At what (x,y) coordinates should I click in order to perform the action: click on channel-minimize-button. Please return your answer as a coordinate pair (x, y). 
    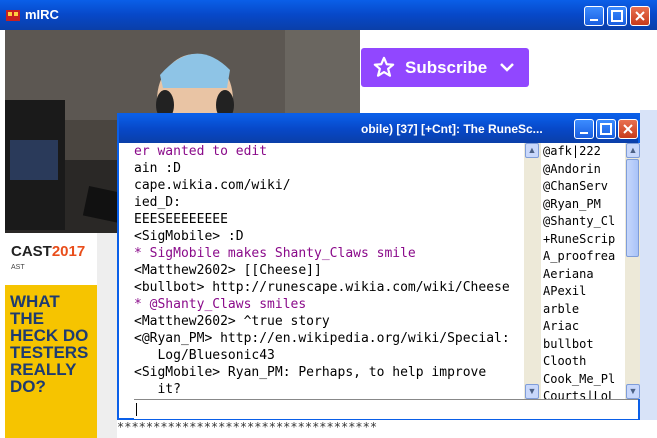
    Looking at the image, I should click on (584, 129).